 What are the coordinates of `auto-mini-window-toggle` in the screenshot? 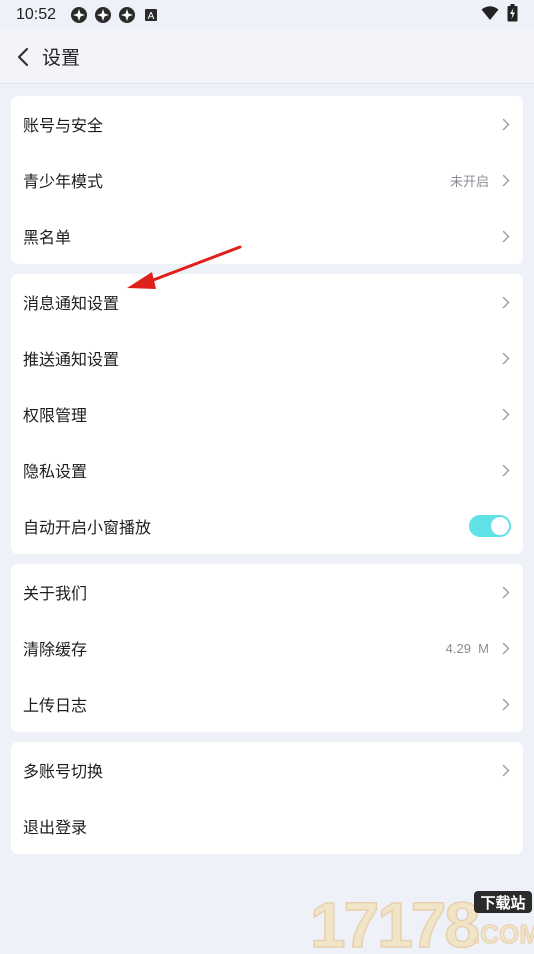 It's located at (490, 526).